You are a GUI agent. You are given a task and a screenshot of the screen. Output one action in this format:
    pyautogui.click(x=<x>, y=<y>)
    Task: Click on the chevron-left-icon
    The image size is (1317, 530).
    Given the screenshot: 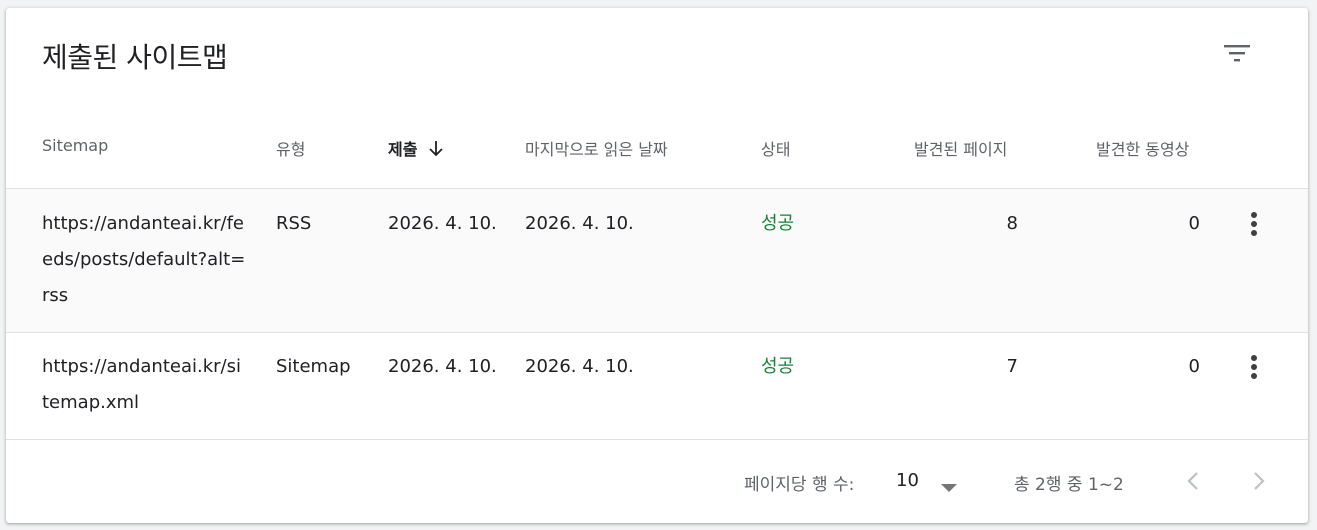 What is the action you would take?
    pyautogui.click(x=1192, y=481)
    